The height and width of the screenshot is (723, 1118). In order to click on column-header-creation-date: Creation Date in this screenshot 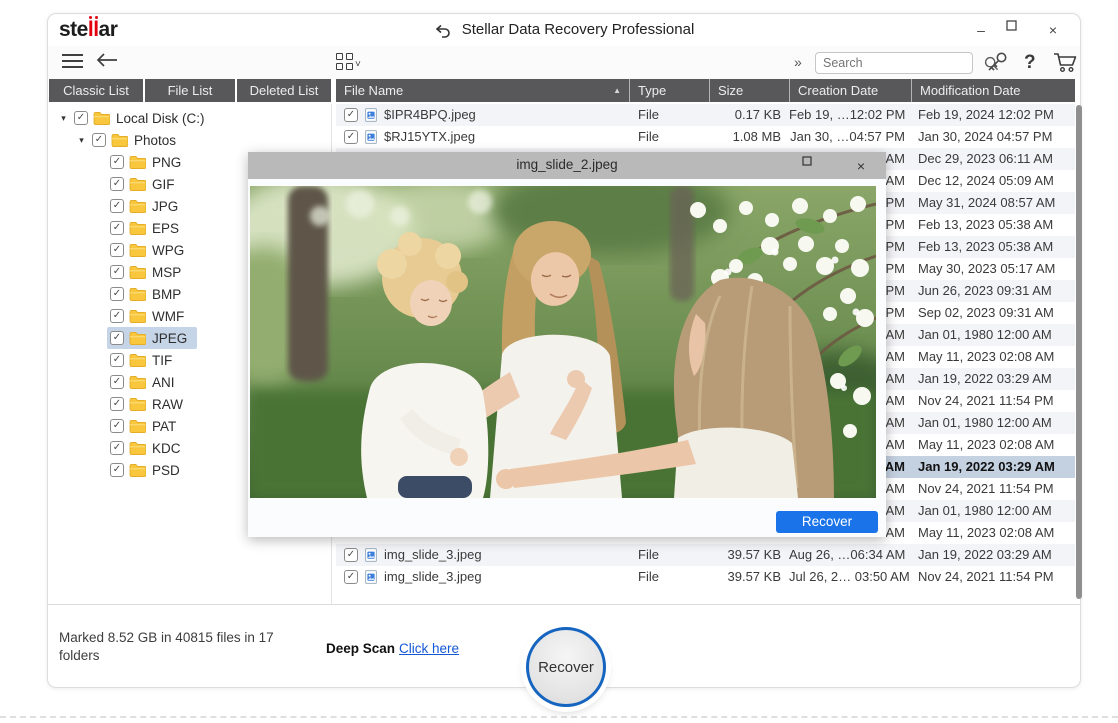, I will do `click(850, 90)`.